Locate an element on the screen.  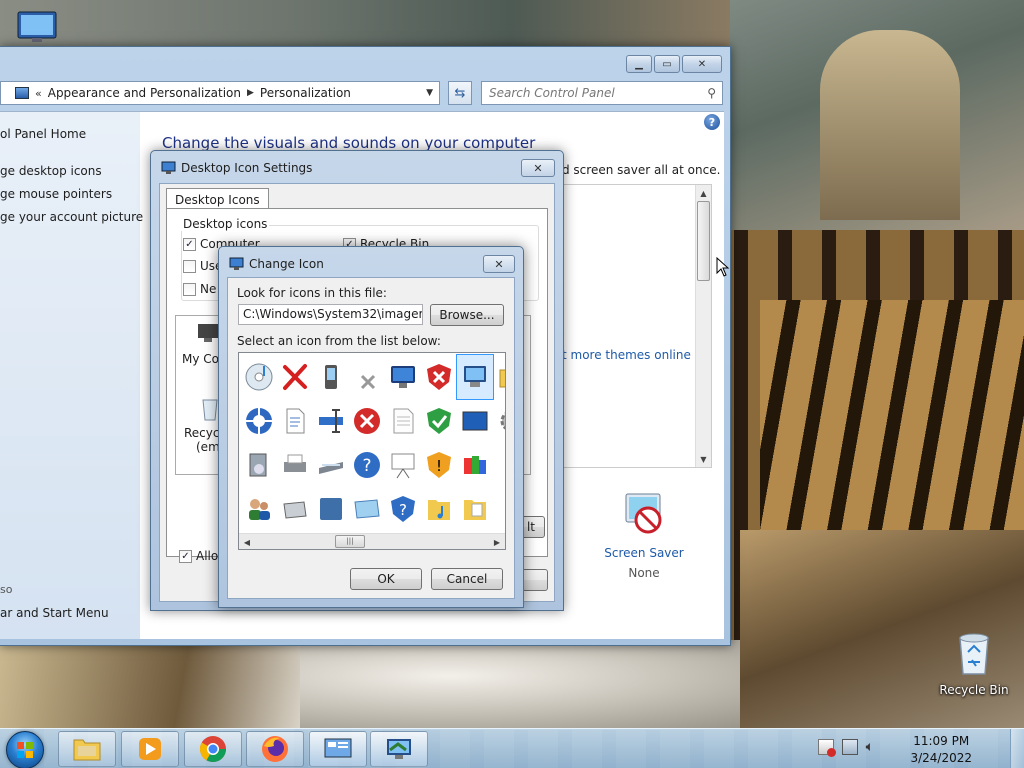
taskbar-explorer-button is located at coordinates (87, 749).